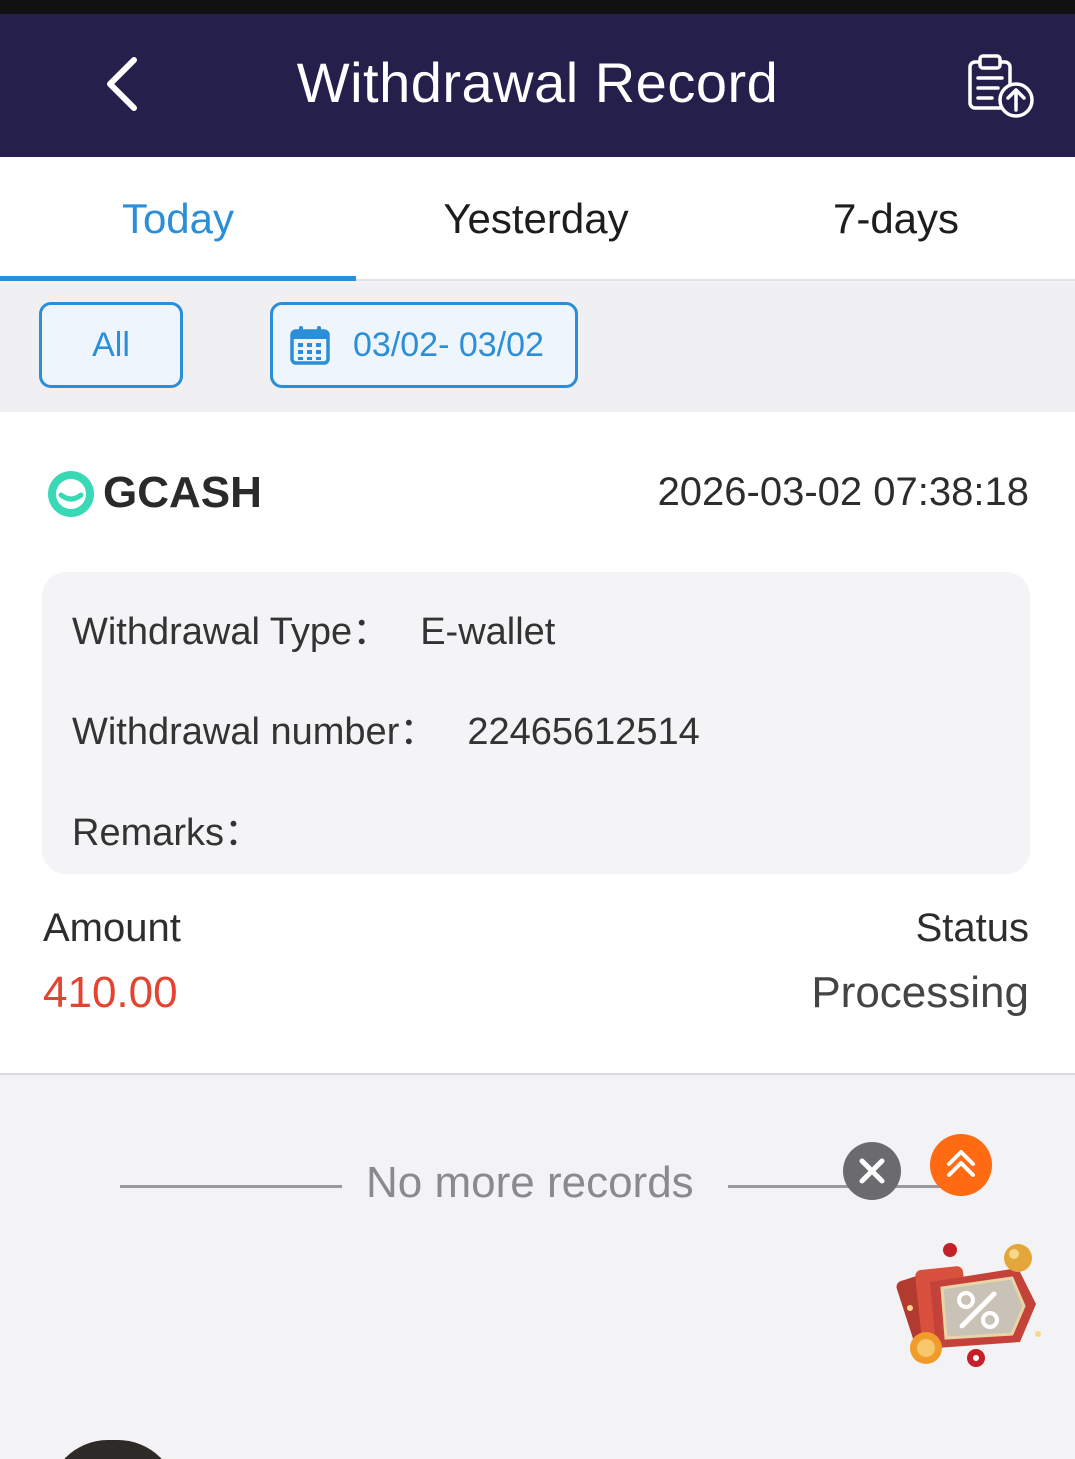  What do you see at coordinates (112, 928) in the screenshot?
I see `amount-label: Amount` at bounding box center [112, 928].